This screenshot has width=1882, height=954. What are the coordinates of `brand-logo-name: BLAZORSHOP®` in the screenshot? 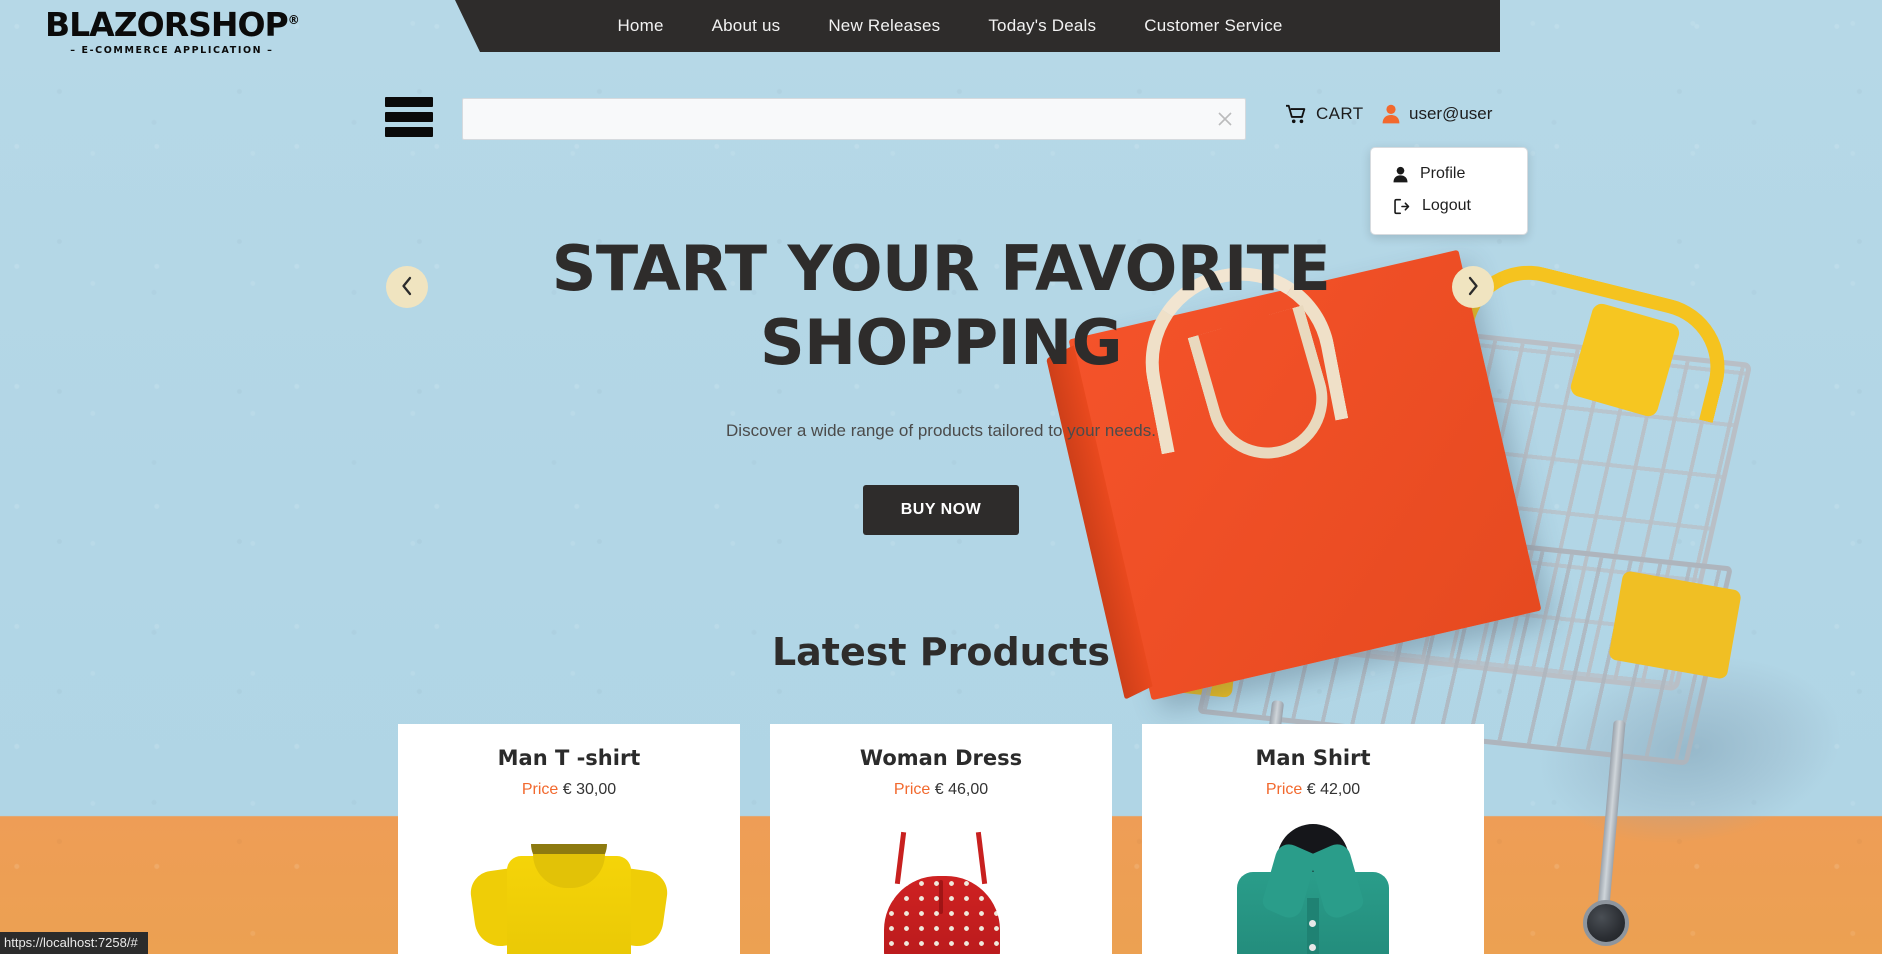 It's located at (172, 24).